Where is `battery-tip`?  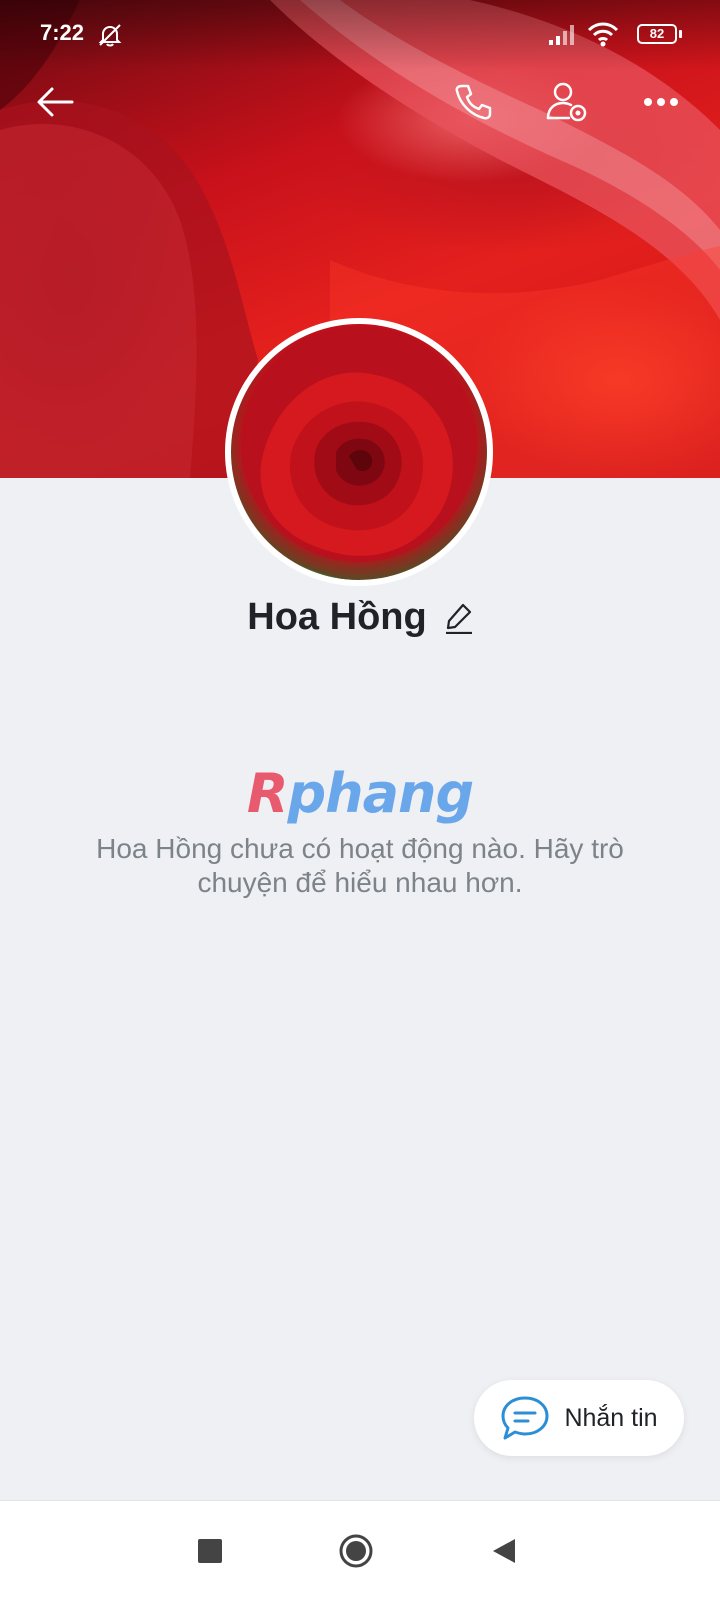
battery-tip is located at coordinates (680, 34).